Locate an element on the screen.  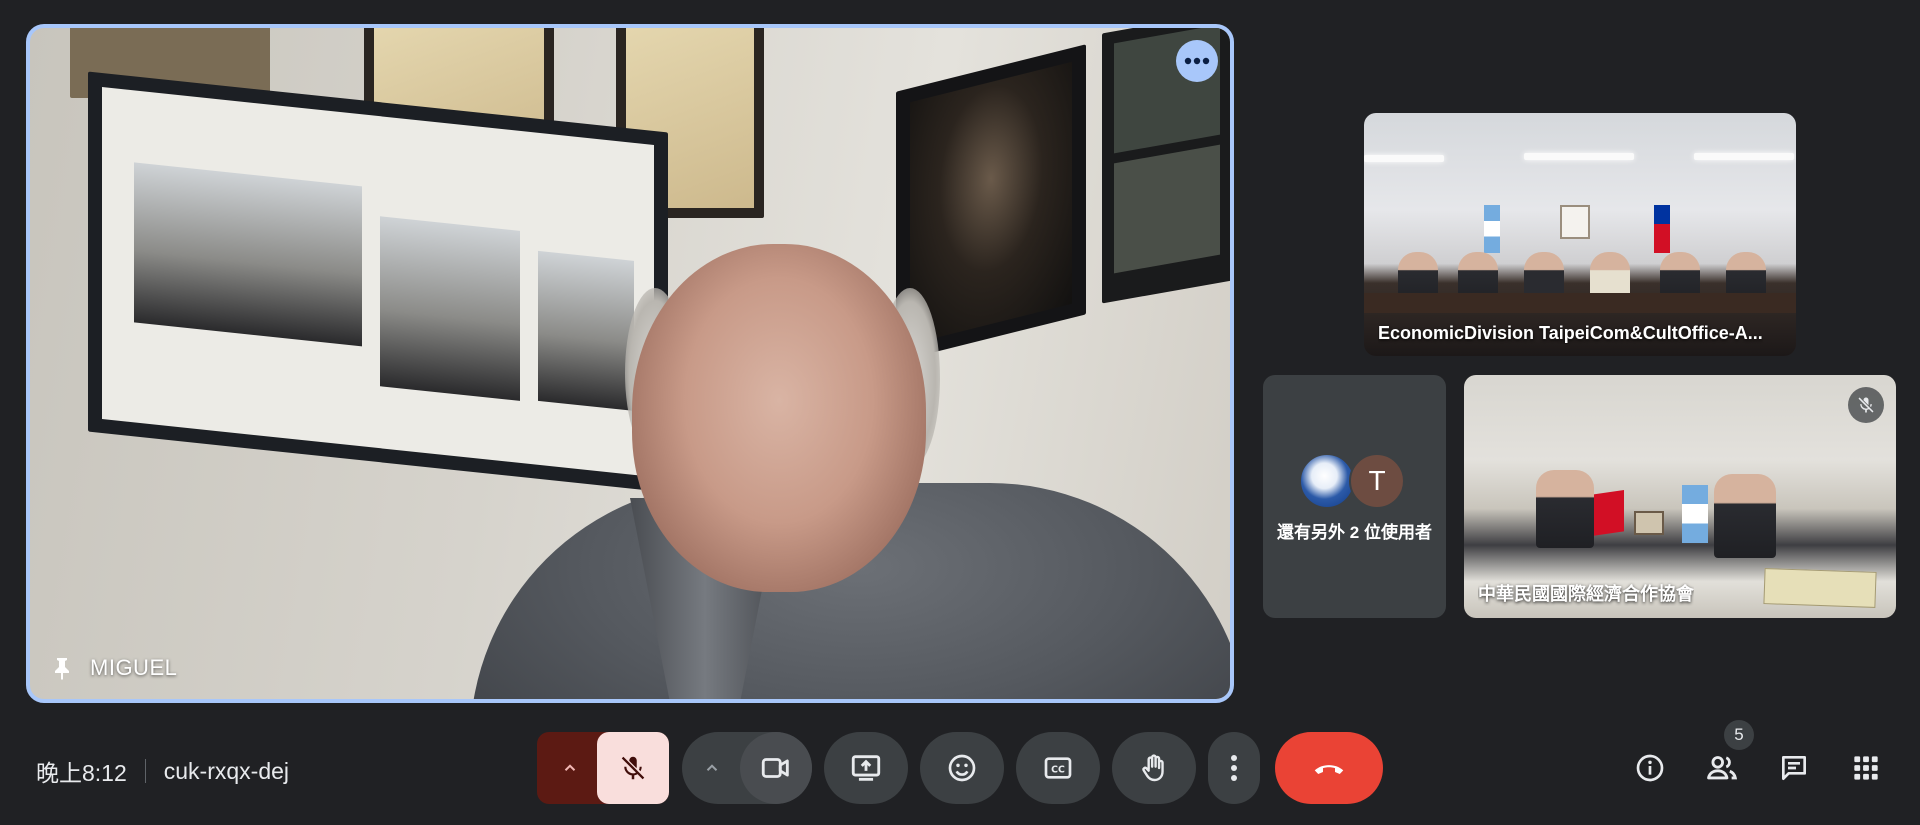
meeting-code: cuk-rxqx-dej is located at coordinates (226, 770).